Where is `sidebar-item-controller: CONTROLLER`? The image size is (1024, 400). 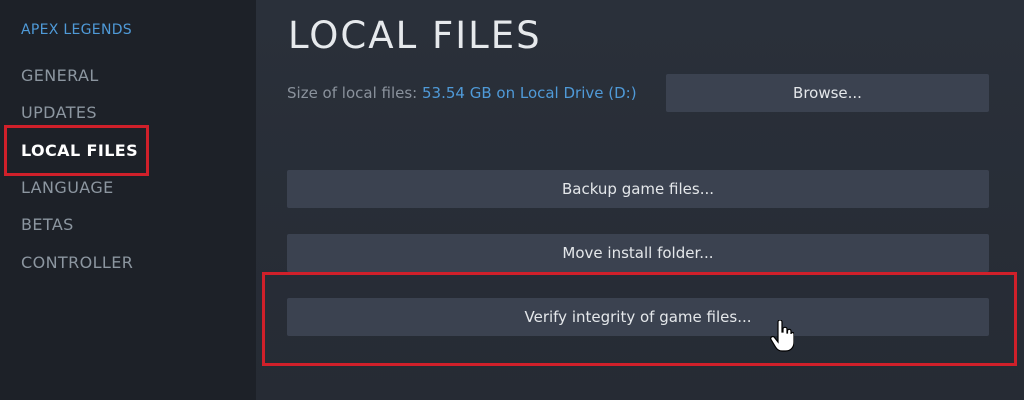 sidebar-item-controller: CONTROLLER is located at coordinates (77, 262).